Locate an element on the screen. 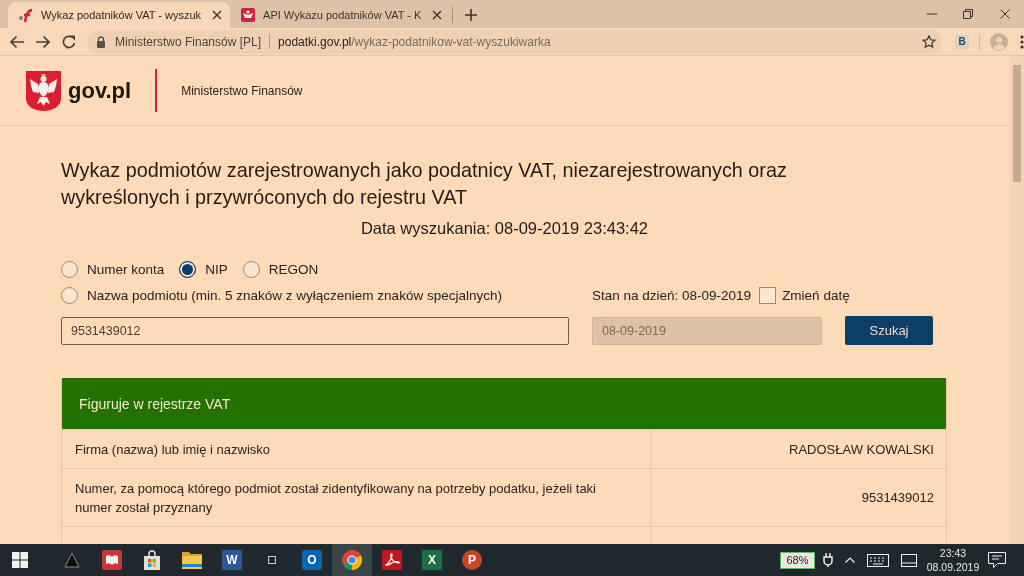  eagle-shield-icon is located at coordinates (43, 90).